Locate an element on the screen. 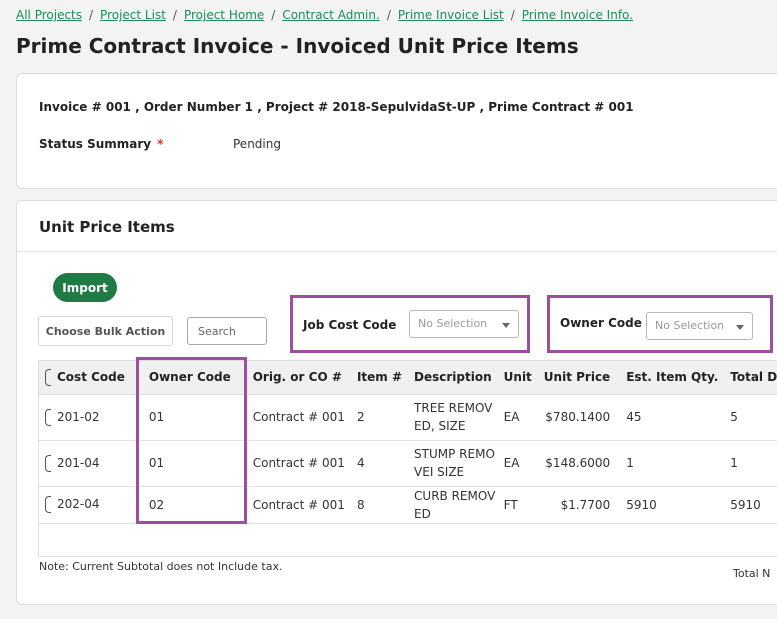  job-cost-code-value: No Selection is located at coordinates (453, 323).